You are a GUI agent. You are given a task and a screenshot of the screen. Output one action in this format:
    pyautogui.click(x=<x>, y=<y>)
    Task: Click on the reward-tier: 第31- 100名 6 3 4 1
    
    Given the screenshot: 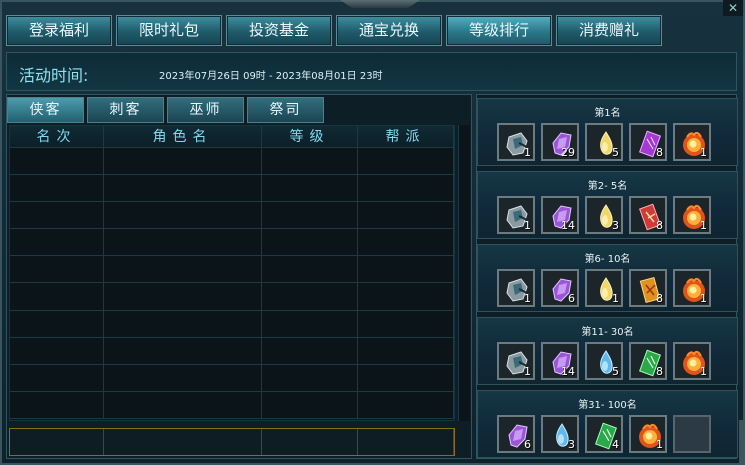 What is the action you would take?
    pyautogui.click(x=607, y=424)
    